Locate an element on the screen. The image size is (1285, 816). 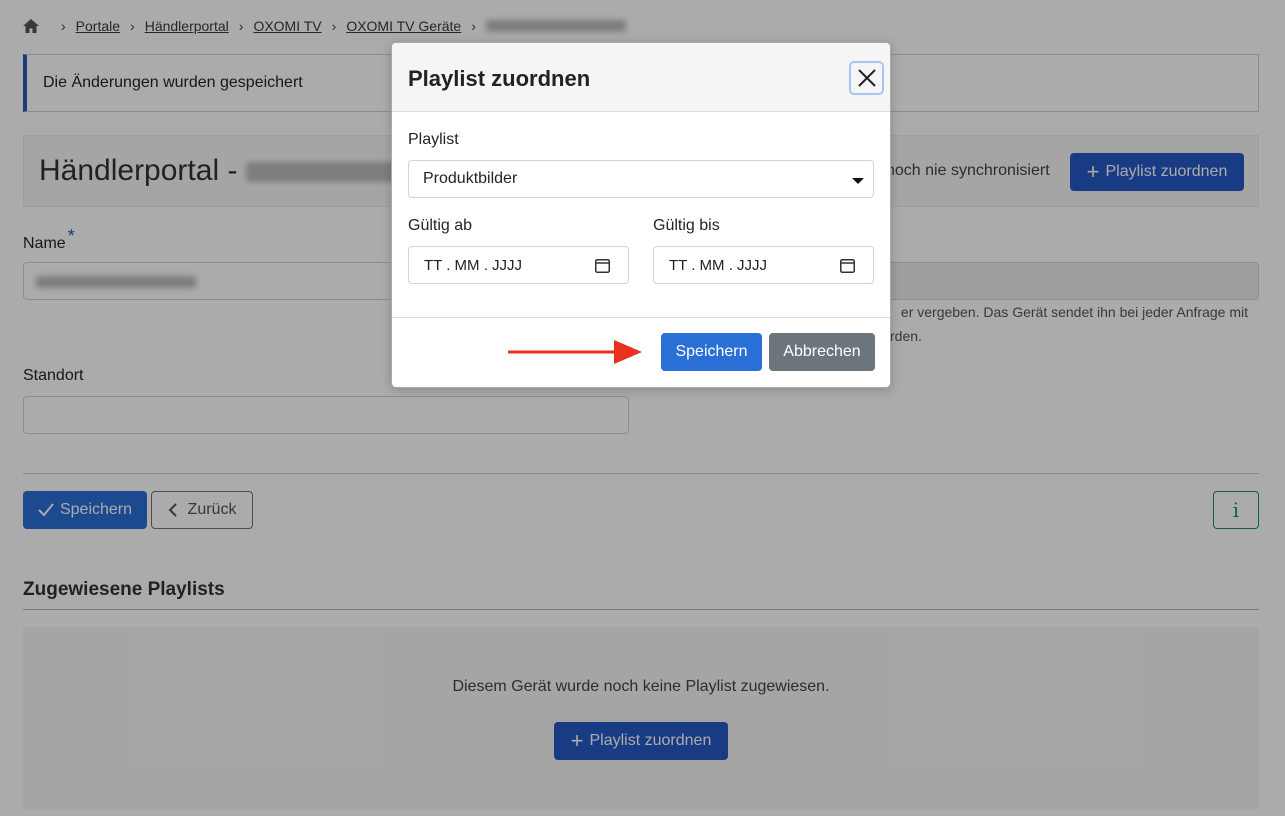
caret-down-icon is located at coordinates (858, 181).